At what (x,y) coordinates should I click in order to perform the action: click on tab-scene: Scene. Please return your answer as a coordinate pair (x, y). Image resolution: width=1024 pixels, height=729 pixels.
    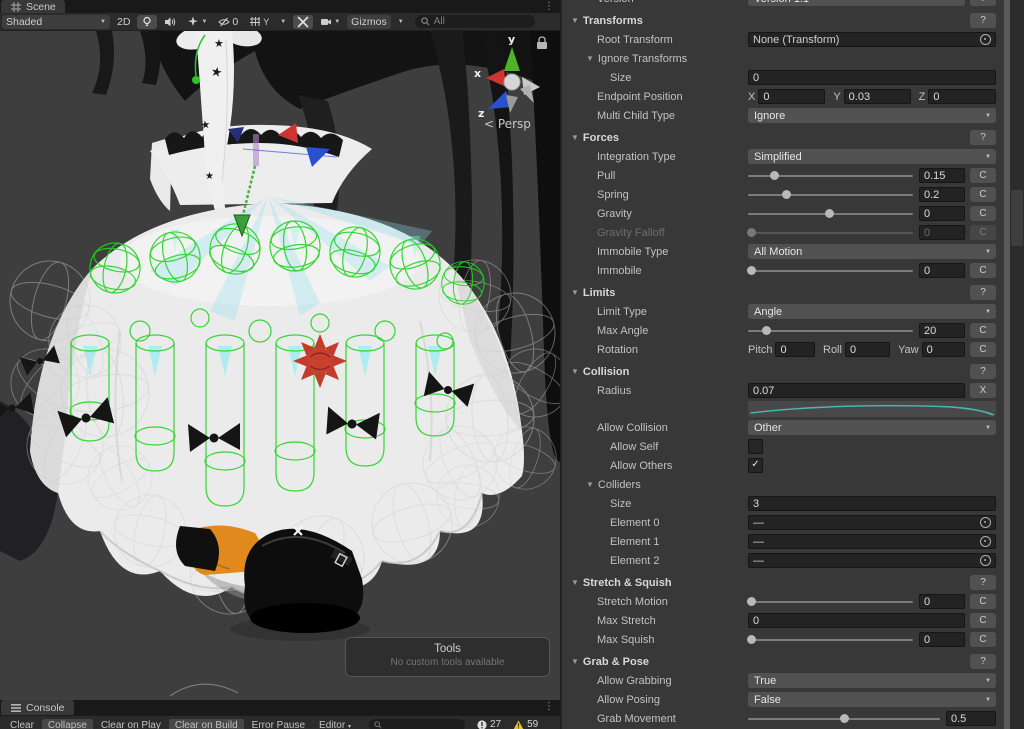
    Looking at the image, I should click on (33, 6).